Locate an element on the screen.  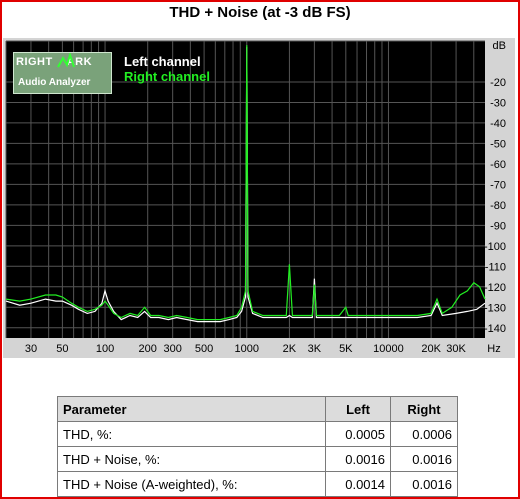
y-tick-label: -90 is located at coordinates (498, 226).